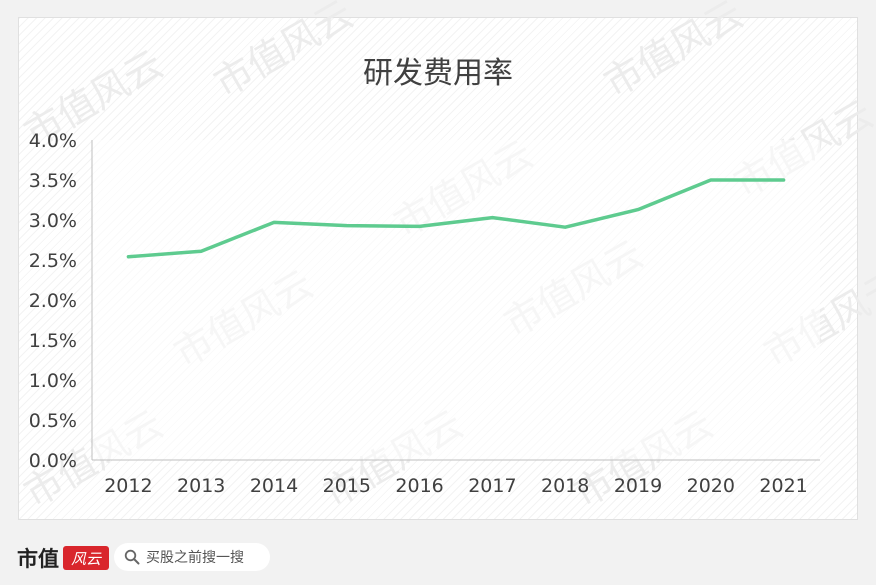 The image size is (876, 585). Describe the element at coordinates (711, 486) in the screenshot. I see `x-tick-label: 2020` at that location.